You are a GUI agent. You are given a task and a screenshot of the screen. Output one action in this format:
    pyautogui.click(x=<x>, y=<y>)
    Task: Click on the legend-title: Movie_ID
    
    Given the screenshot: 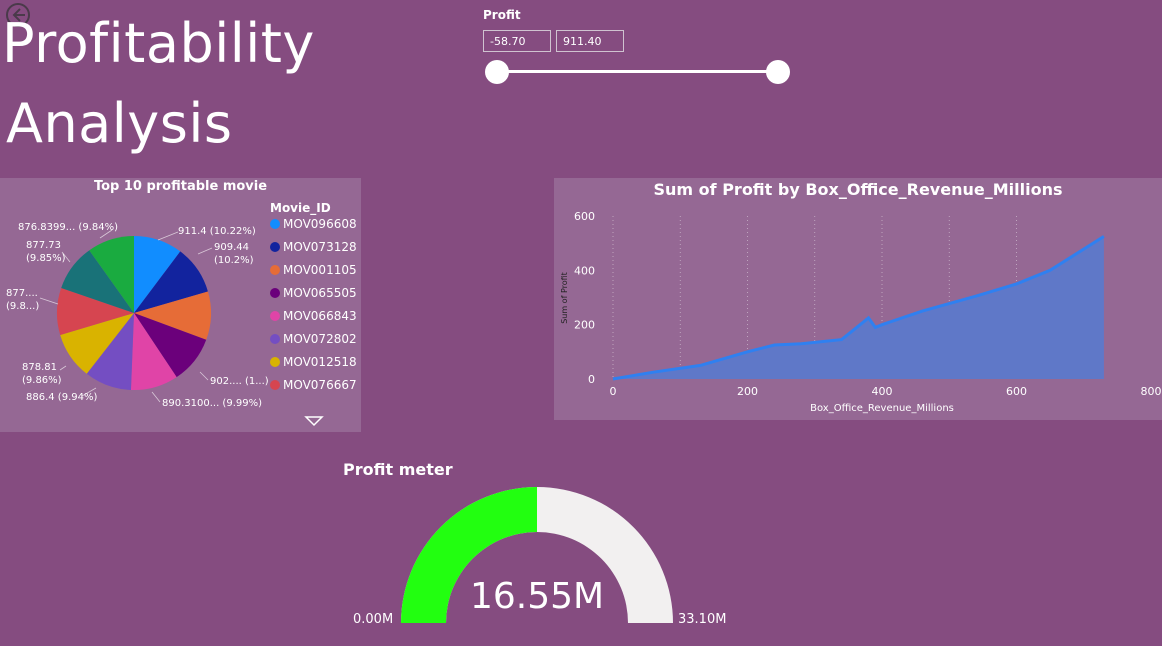 What is the action you would take?
    pyautogui.click(x=300, y=208)
    